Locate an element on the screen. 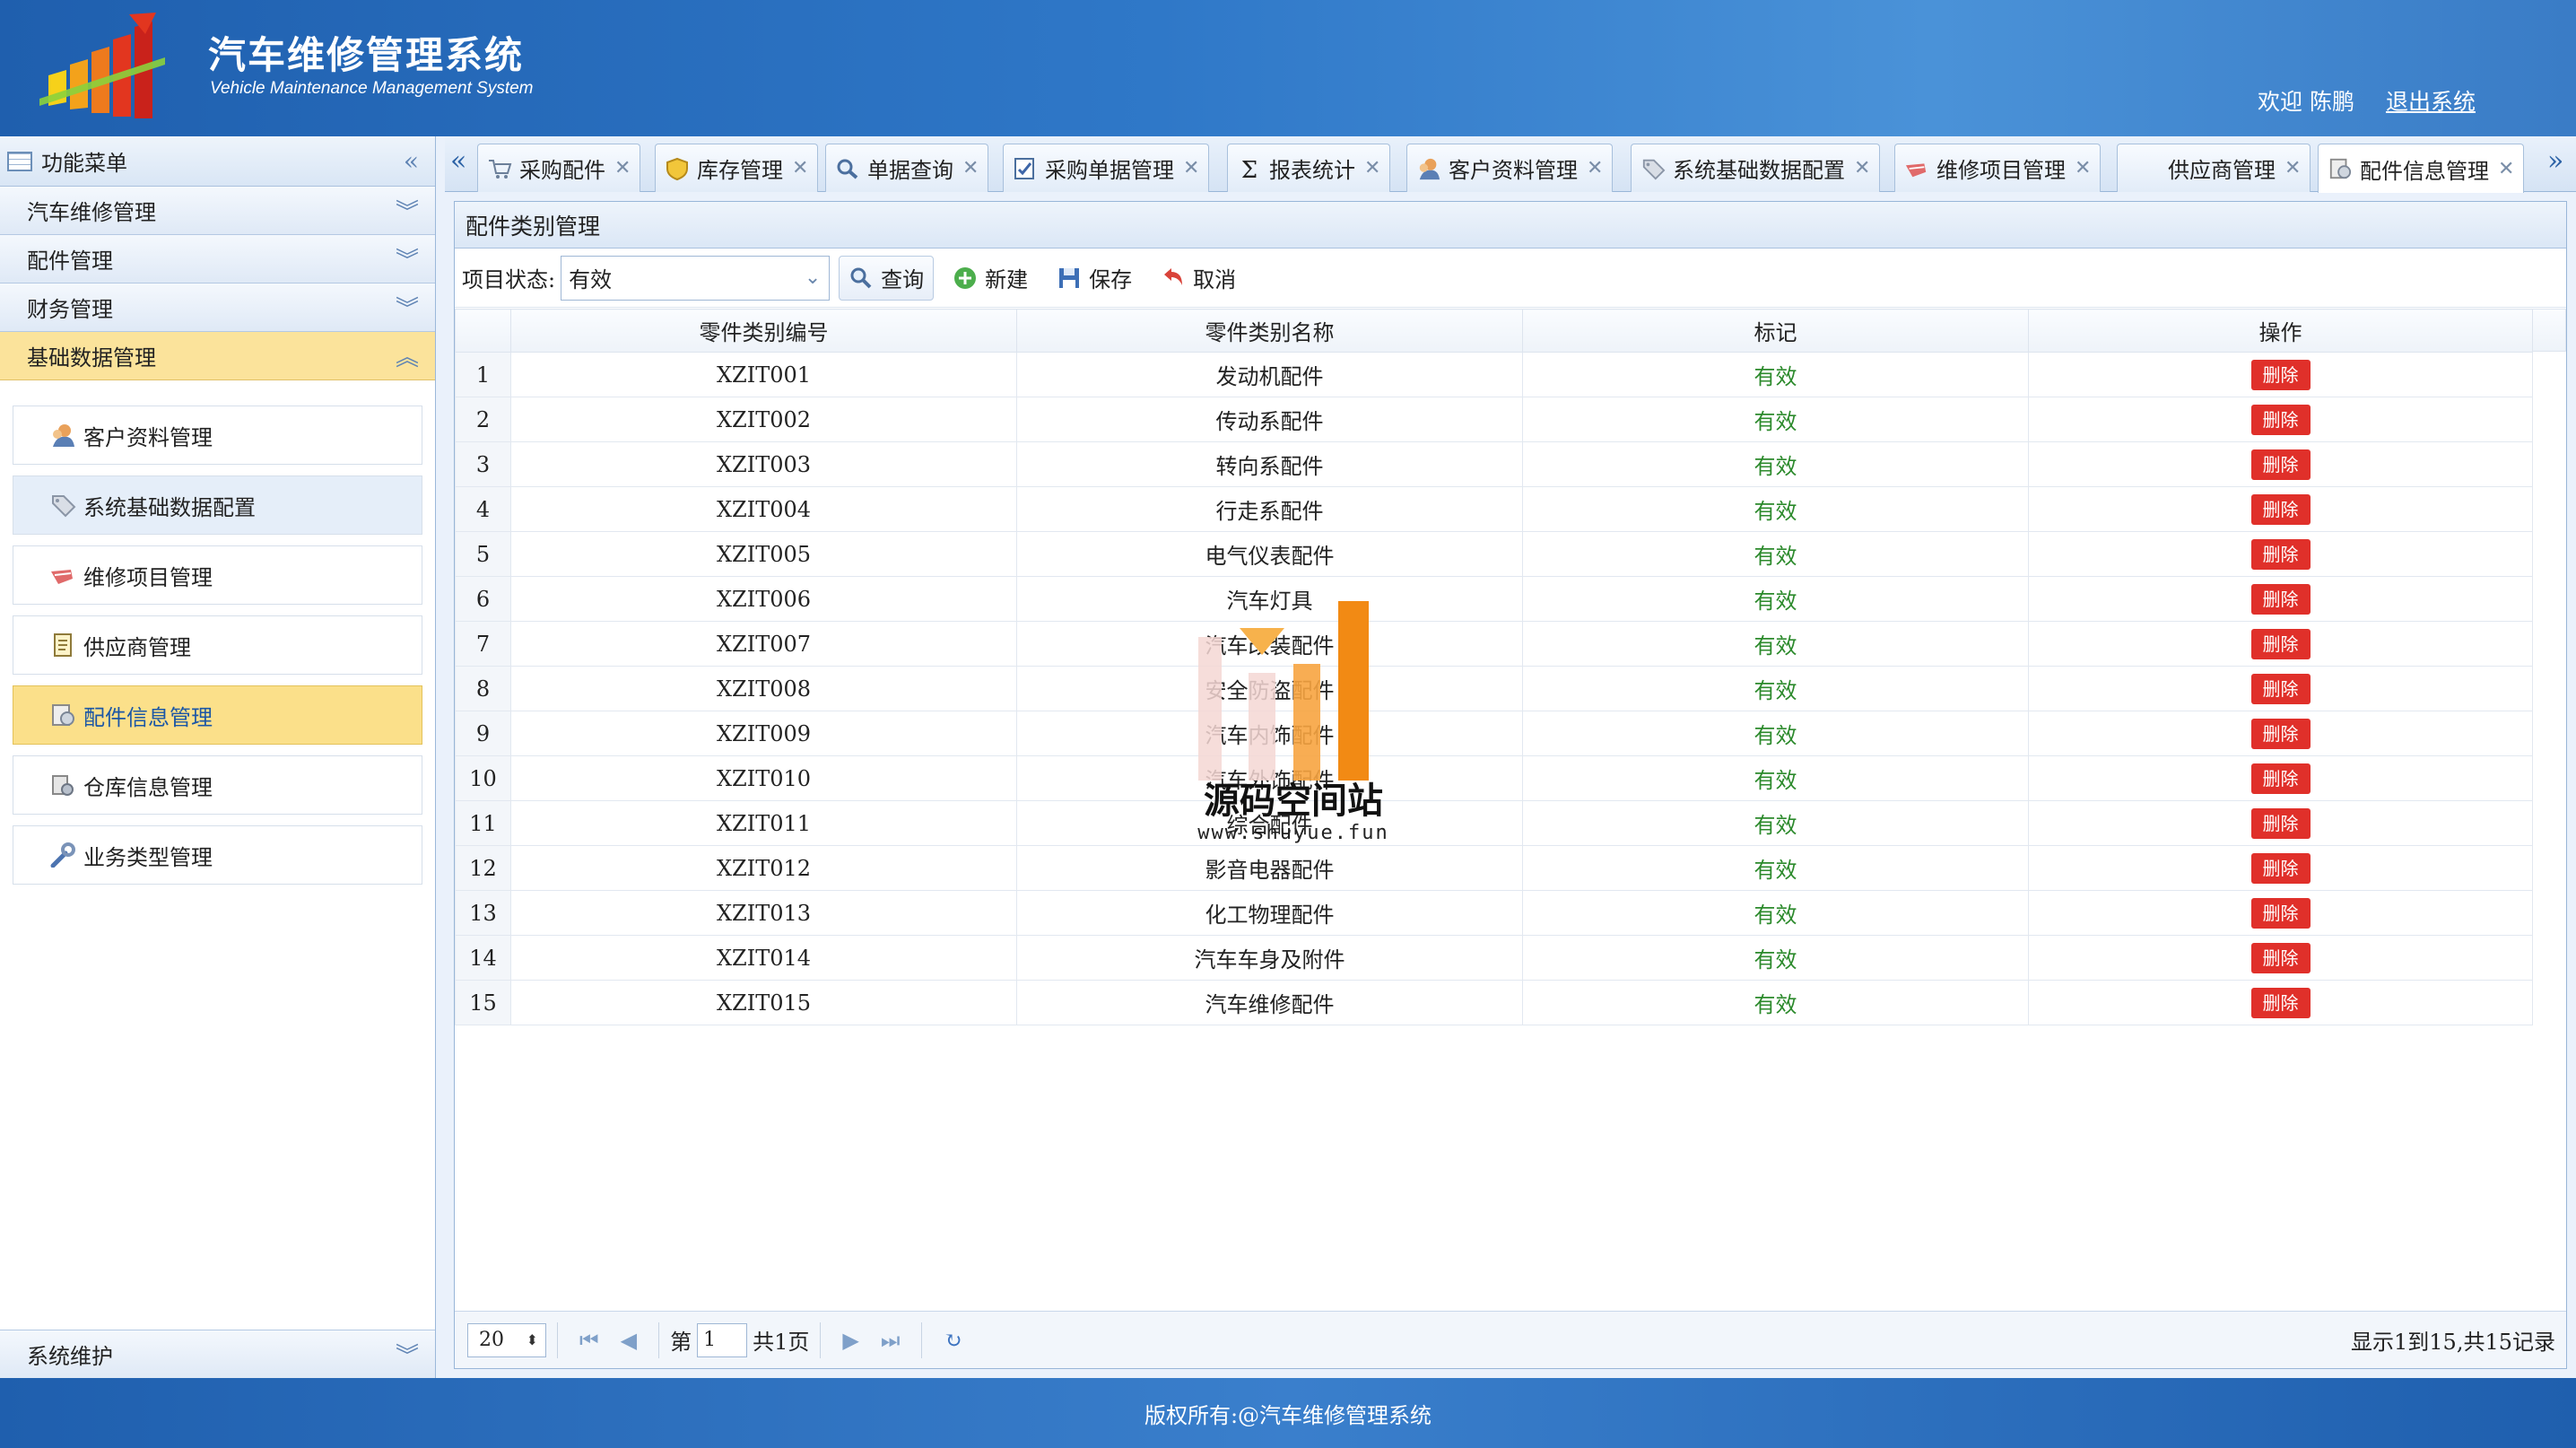 This screenshot has height=1448, width=2576. table-row: 6 XZIT006 汽车灯具 有效 删除 is located at coordinates (1494, 599).